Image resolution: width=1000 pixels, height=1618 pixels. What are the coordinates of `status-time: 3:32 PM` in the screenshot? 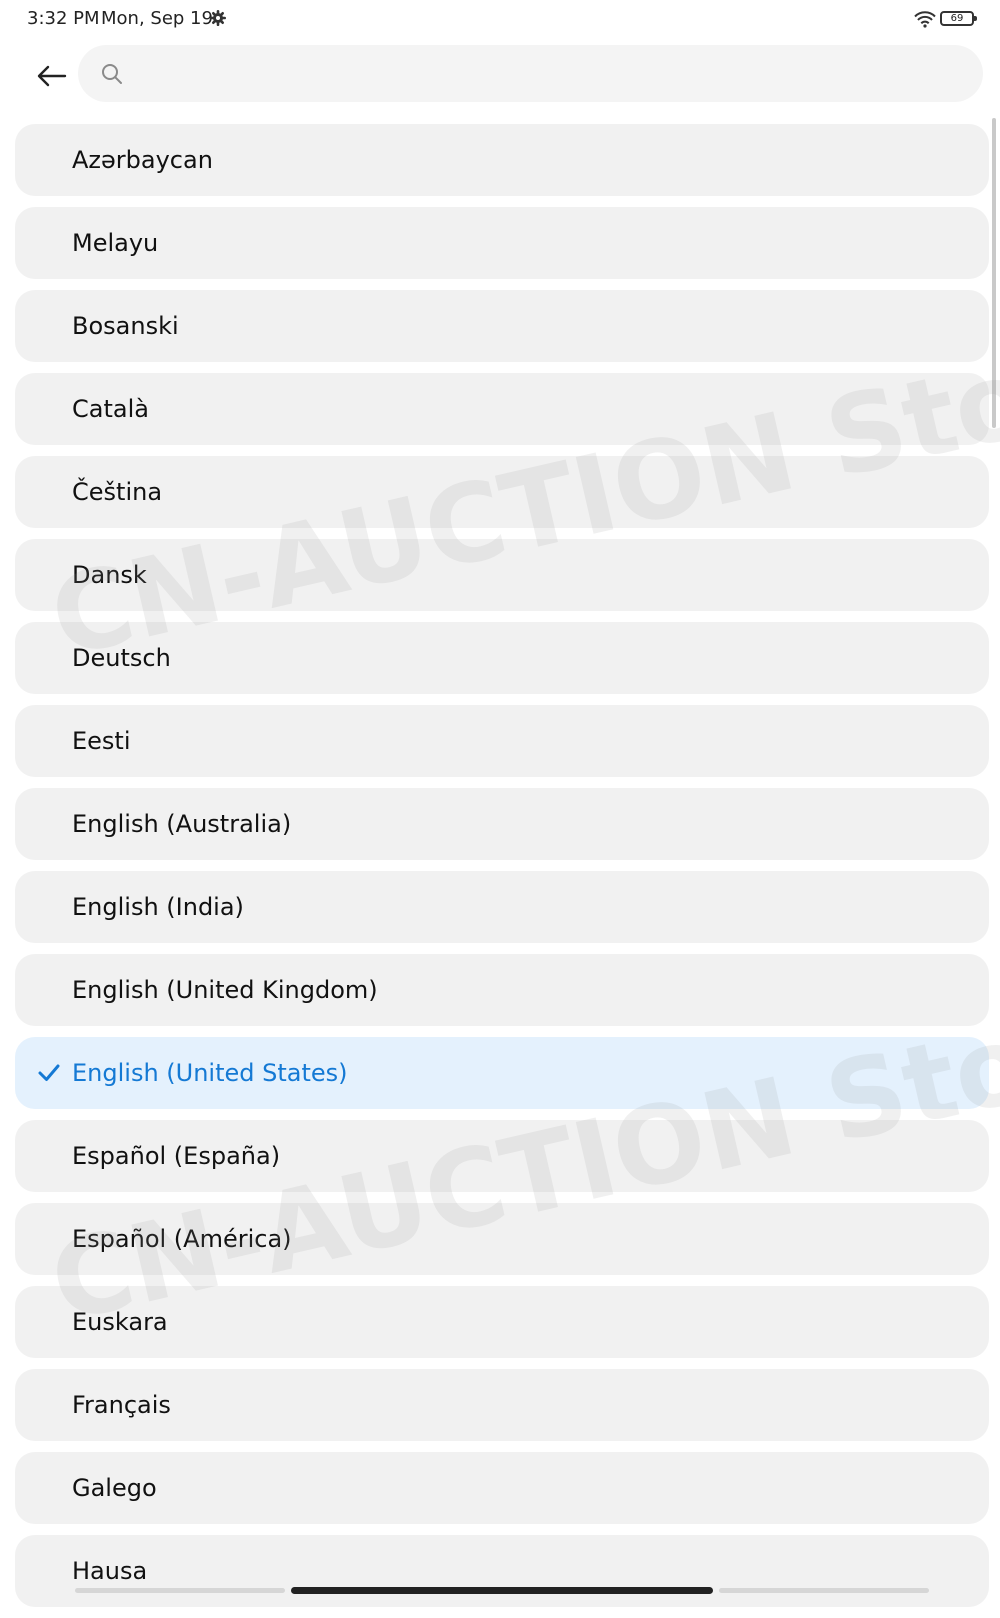 It's located at (63, 18).